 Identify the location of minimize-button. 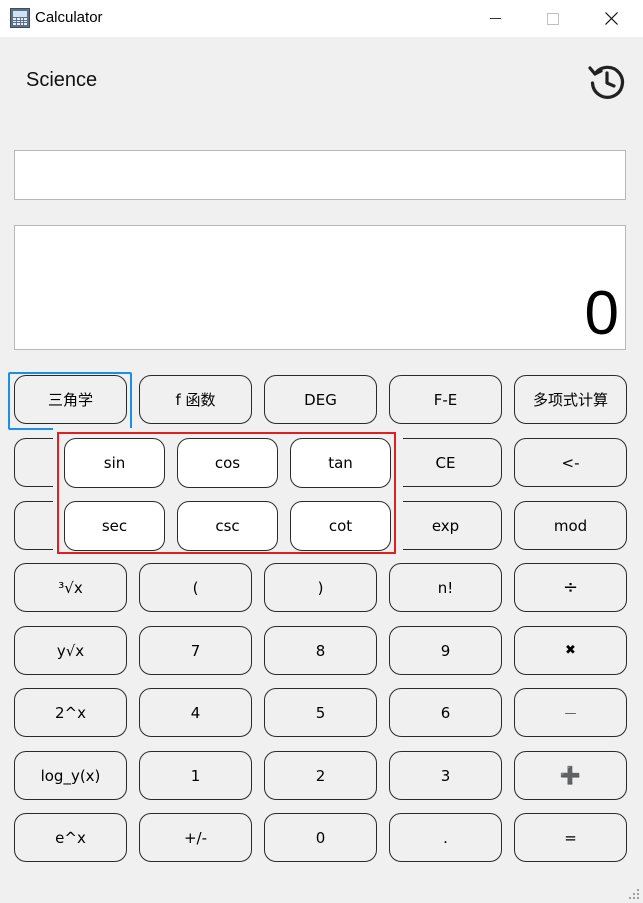
(495, 18).